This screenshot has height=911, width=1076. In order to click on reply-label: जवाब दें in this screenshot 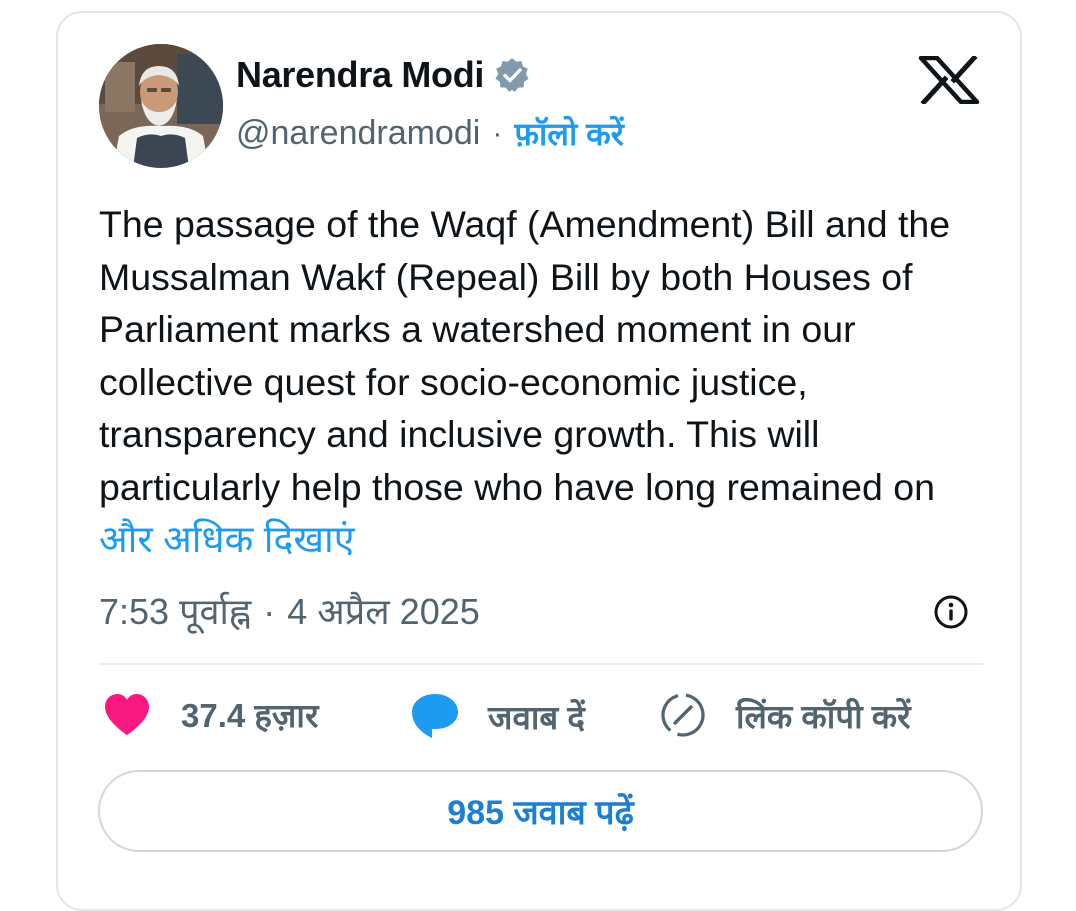, I will do `click(536, 717)`.